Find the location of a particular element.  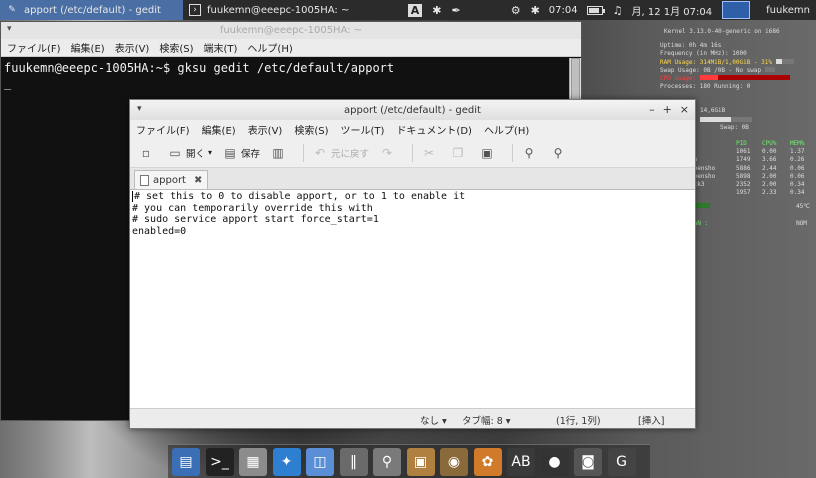

find-button: ⚲ is located at coordinates (530, 153).